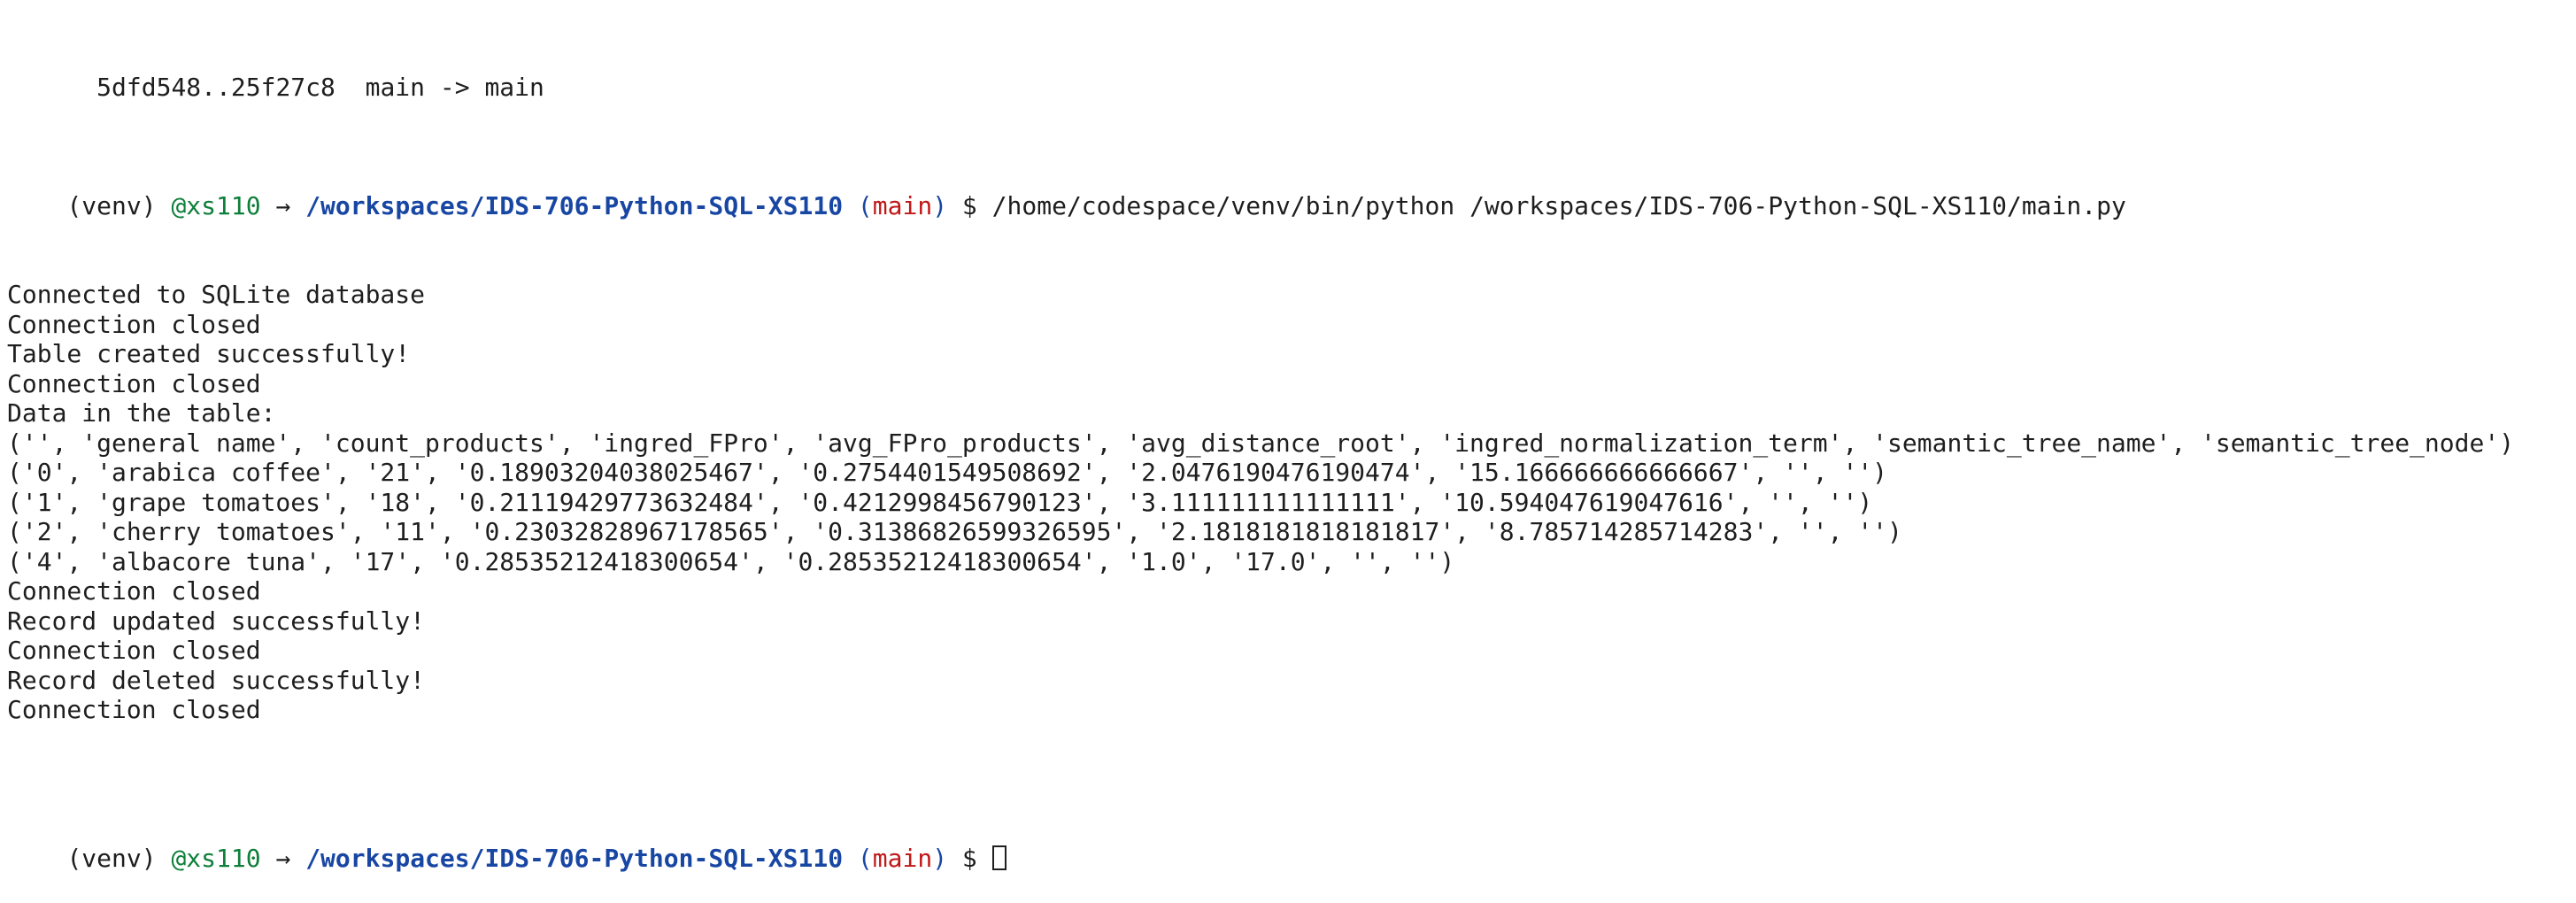  What do you see at coordinates (1288, 295) in the screenshot?
I see `output-line: Connected to SQLite database` at bounding box center [1288, 295].